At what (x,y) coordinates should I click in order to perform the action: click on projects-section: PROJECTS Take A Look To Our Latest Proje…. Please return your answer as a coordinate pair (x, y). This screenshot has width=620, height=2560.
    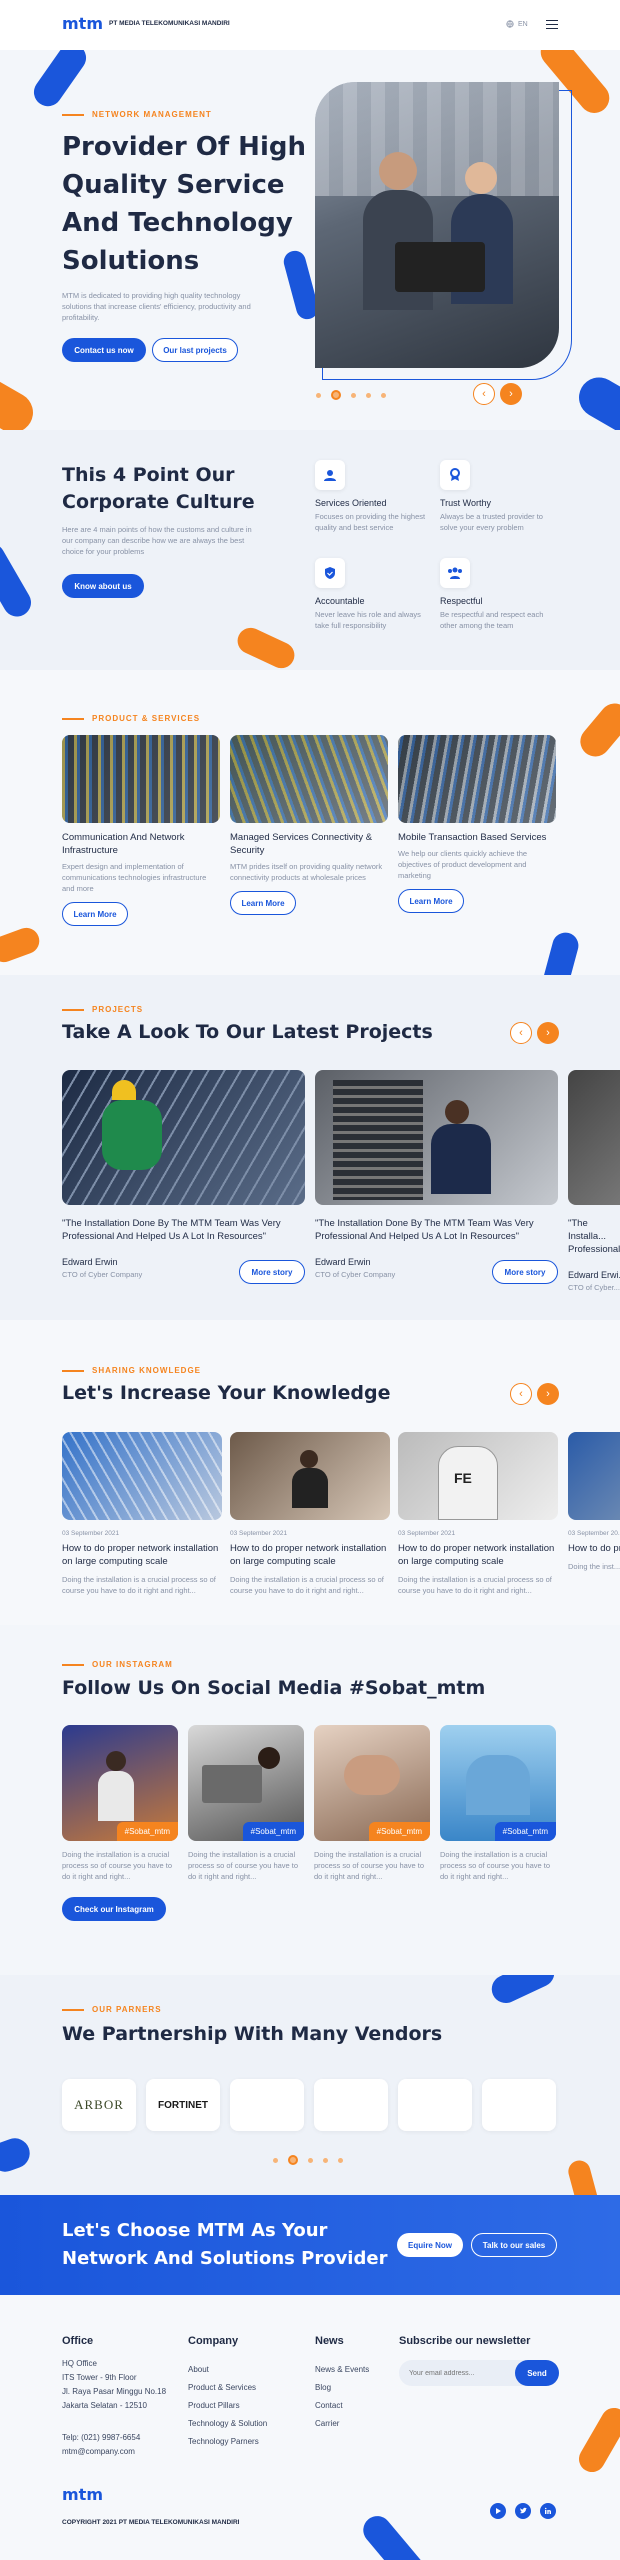
    Looking at the image, I should click on (310, 1147).